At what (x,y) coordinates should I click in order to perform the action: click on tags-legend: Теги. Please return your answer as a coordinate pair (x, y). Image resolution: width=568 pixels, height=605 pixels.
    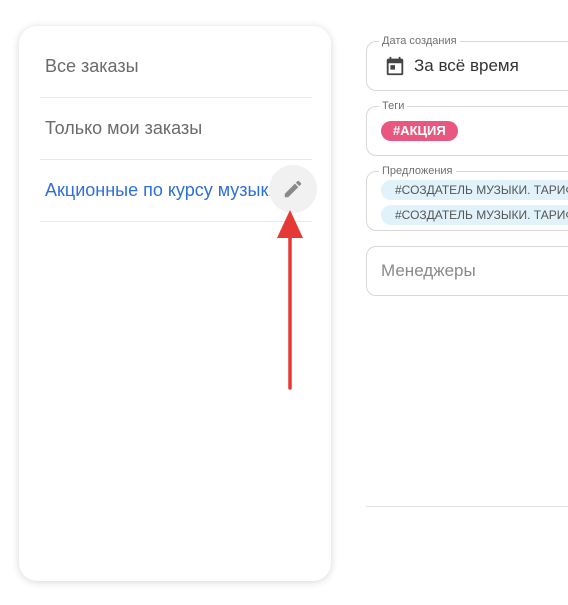
    Looking at the image, I should click on (393, 106).